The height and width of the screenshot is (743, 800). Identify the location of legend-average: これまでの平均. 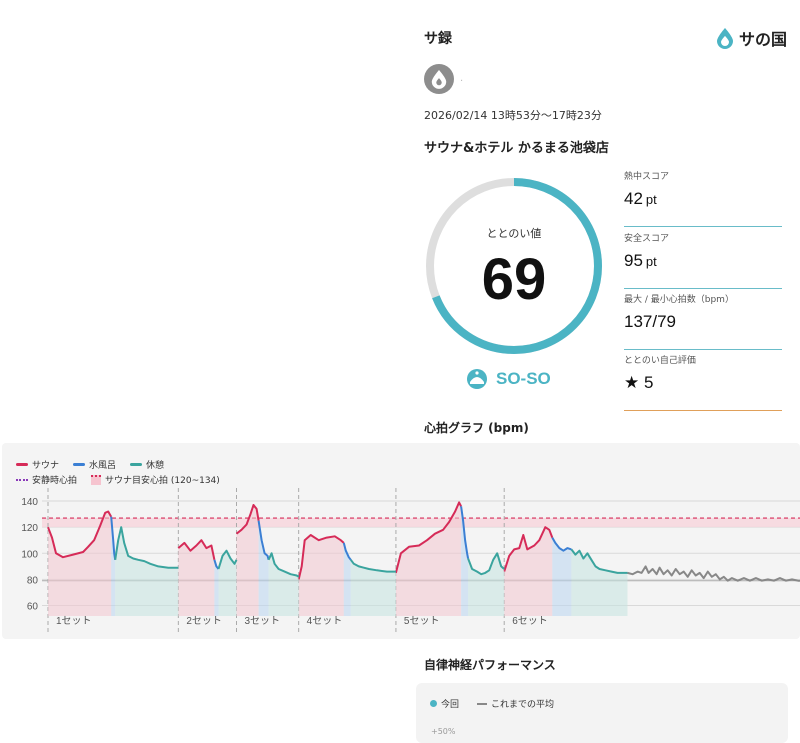
(515, 703).